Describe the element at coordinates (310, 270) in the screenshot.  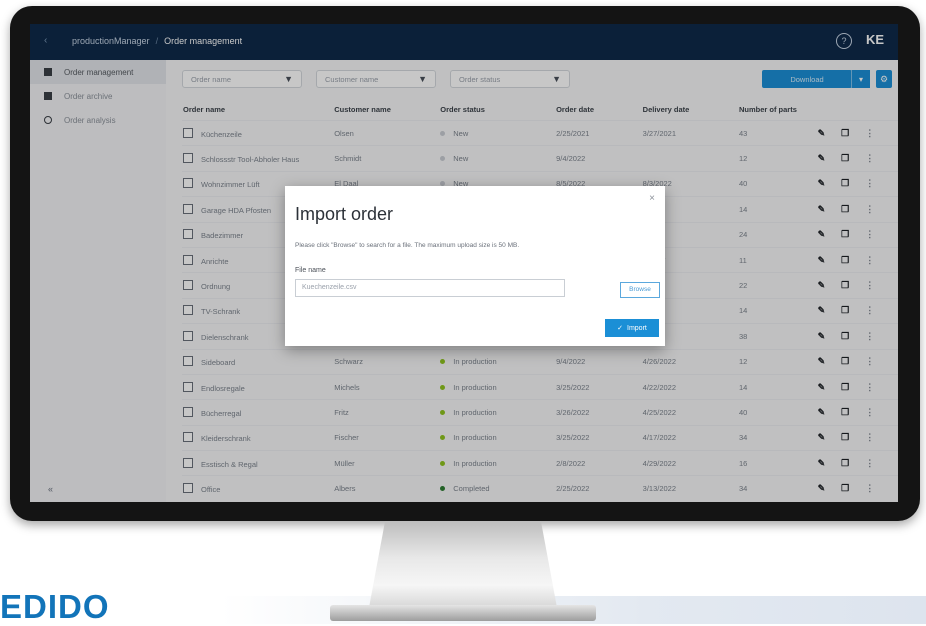
I see `file-name-label: File name` at that location.